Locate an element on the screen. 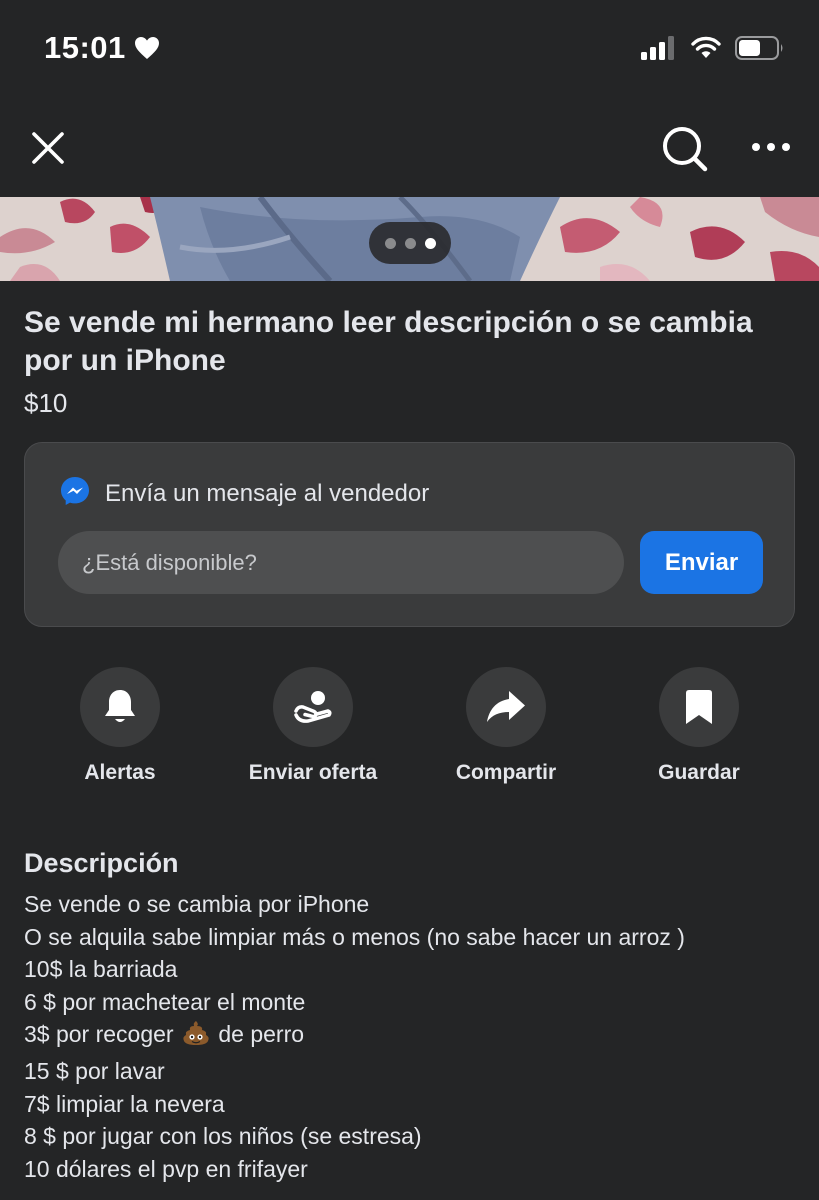  bookmark-icon is located at coordinates (699, 707).